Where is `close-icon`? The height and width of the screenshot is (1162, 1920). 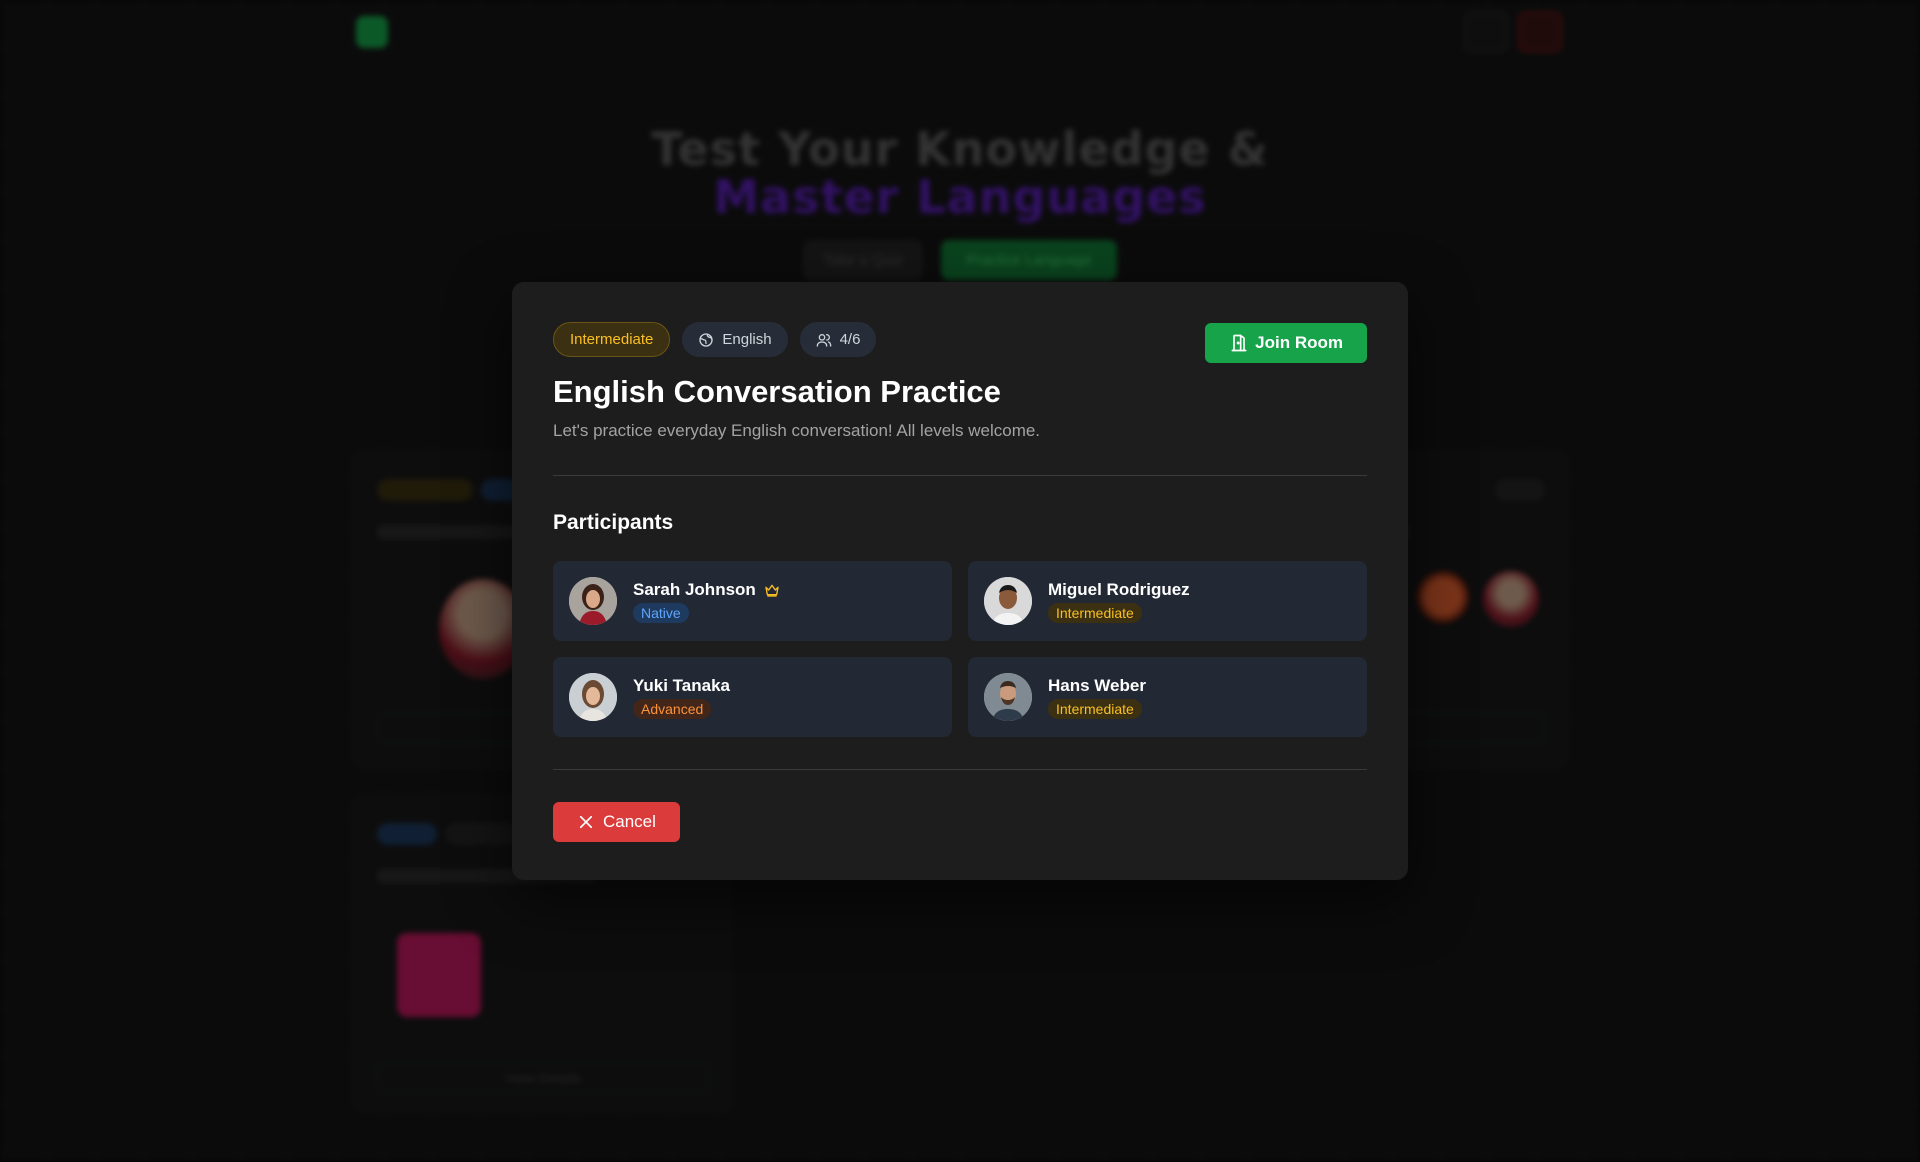 close-icon is located at coordinates (586, 822).